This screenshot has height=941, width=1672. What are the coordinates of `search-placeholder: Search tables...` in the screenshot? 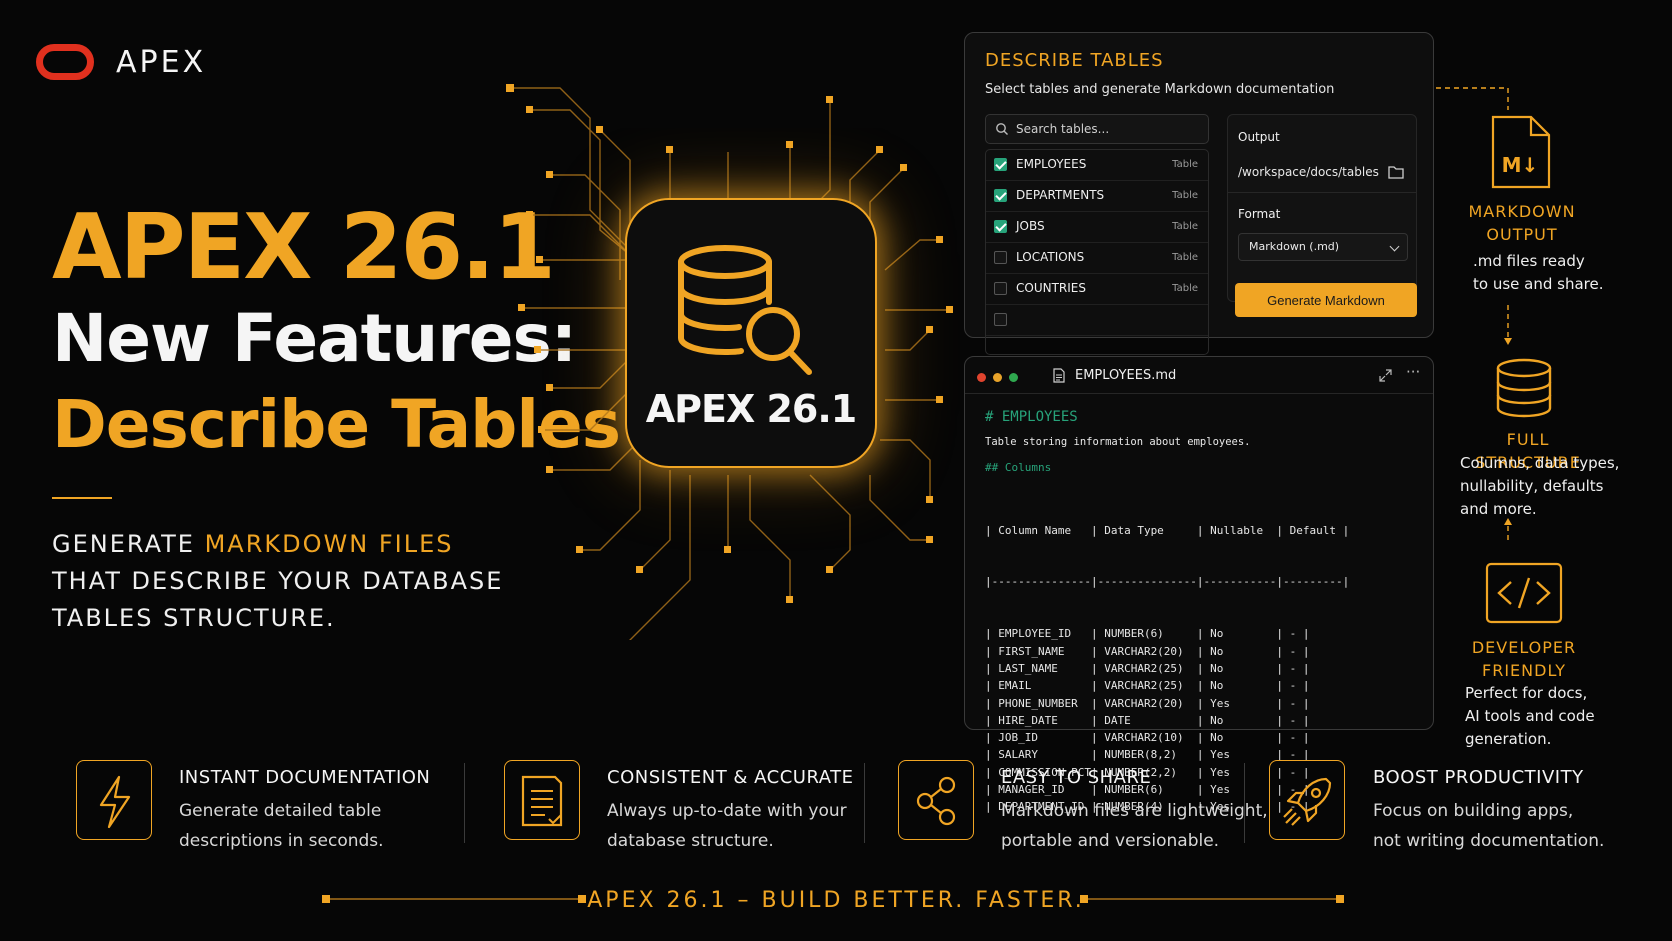 It's located at (1063, 129).